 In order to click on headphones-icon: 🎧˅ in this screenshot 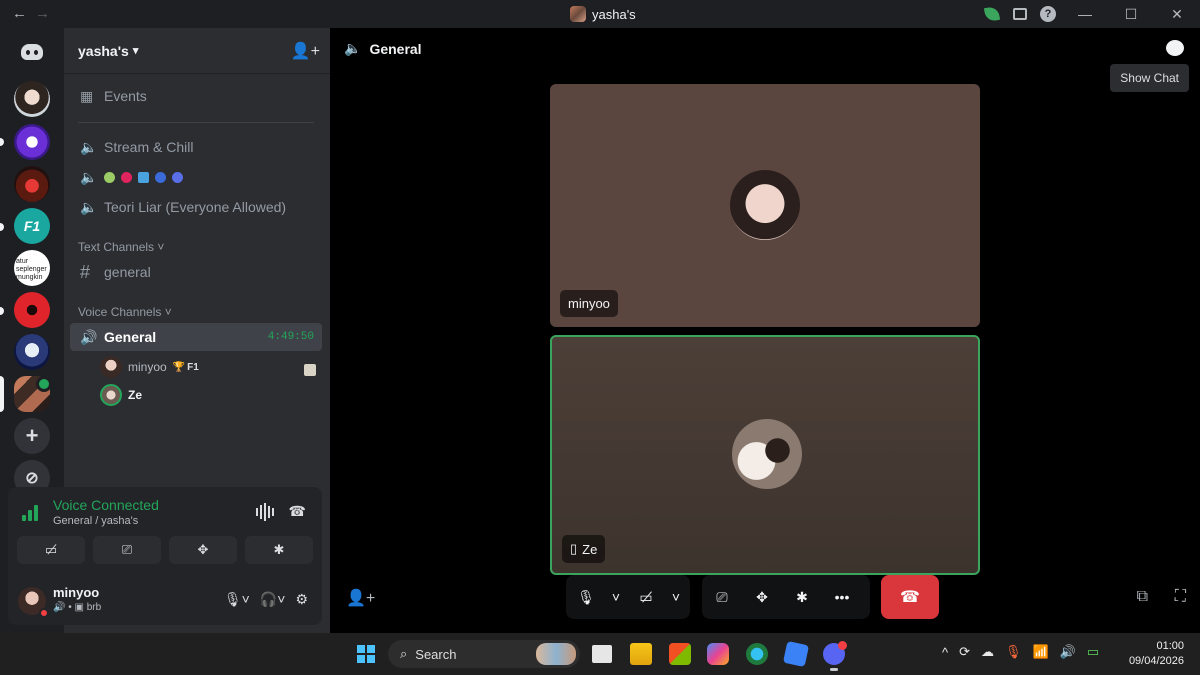, I will do `click(273, 599)`.